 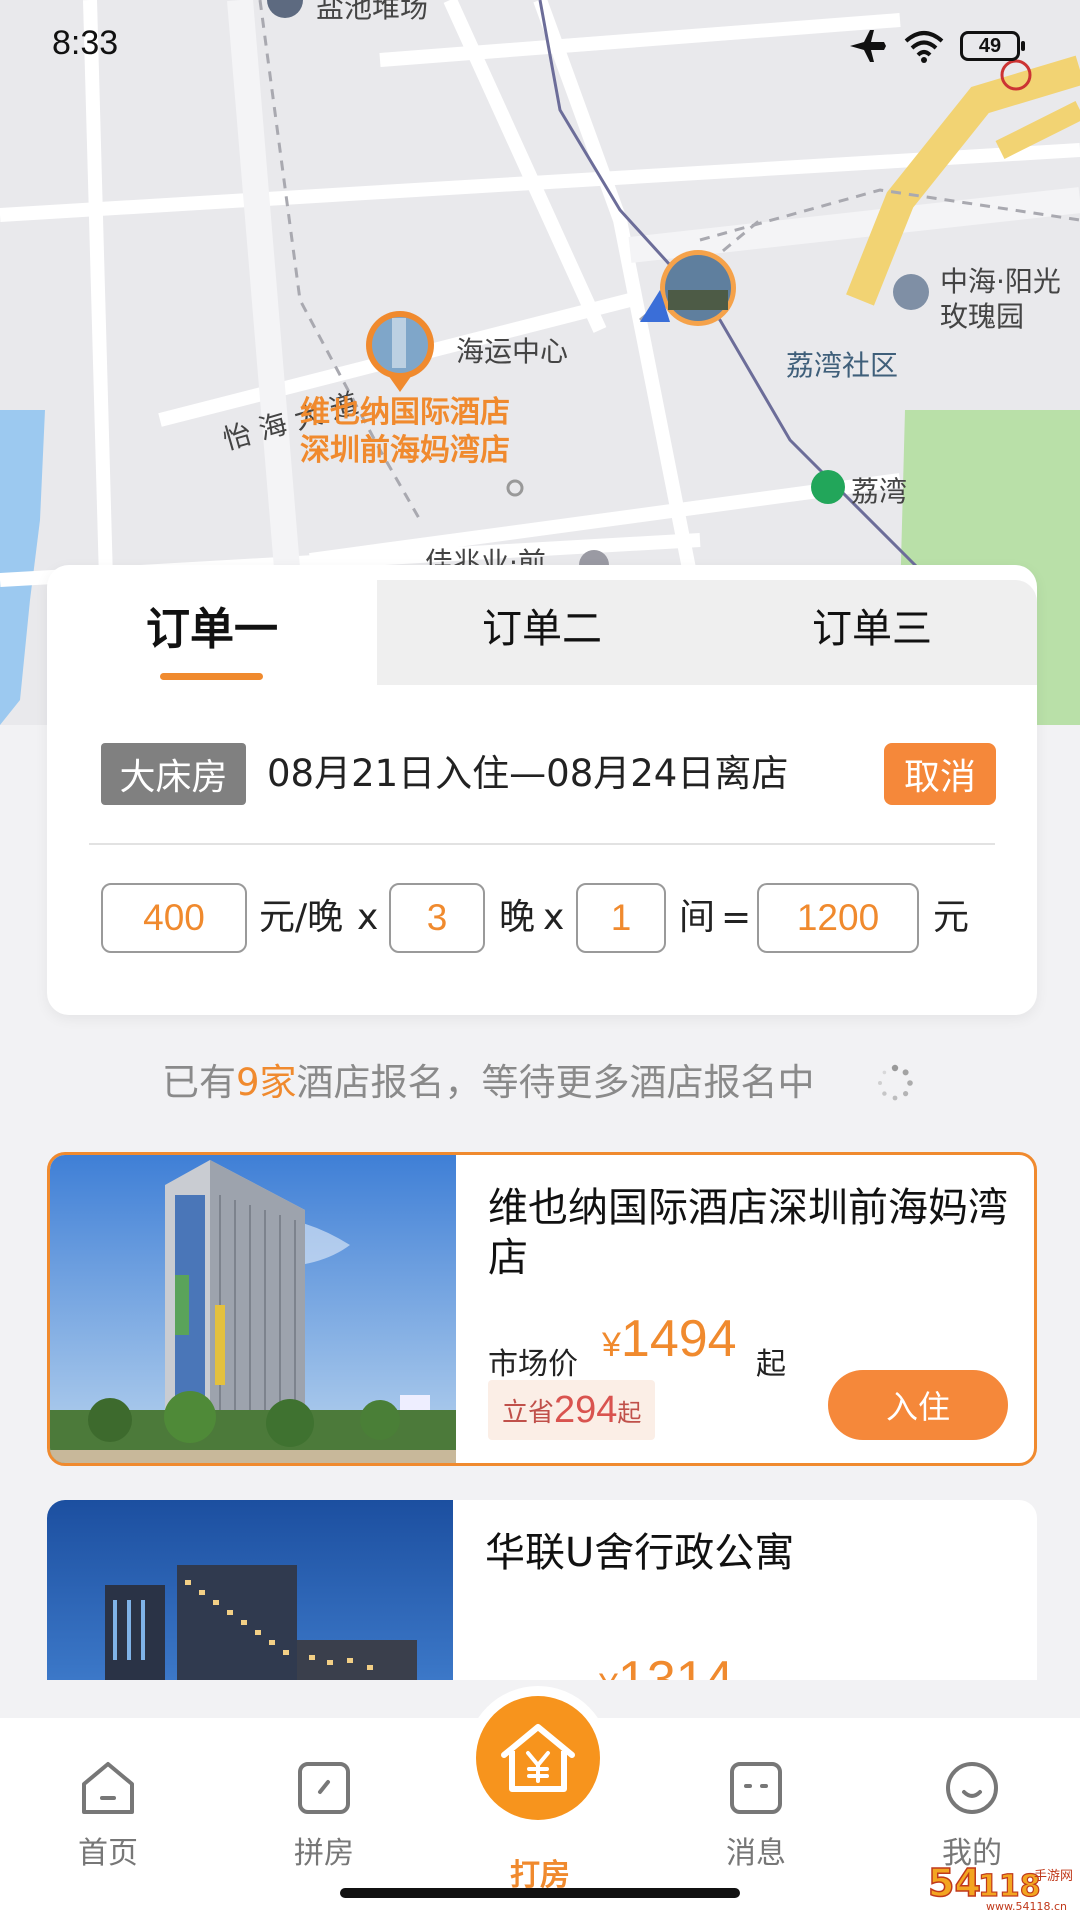 What do you see at coordinates (879, 491) in the screenshot?
I see `map-label-liwan-station: 荔湾` at bounding box center [879, 491].